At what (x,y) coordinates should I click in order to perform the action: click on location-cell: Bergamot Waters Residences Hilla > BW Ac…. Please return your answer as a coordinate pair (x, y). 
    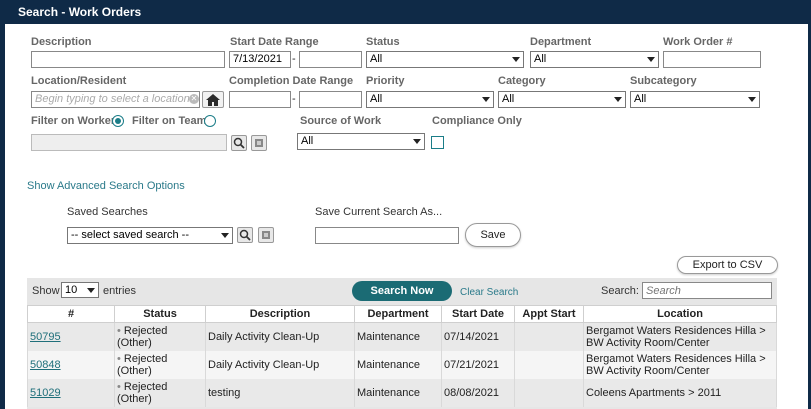
    Looking at the image, I should click on (680, 365).